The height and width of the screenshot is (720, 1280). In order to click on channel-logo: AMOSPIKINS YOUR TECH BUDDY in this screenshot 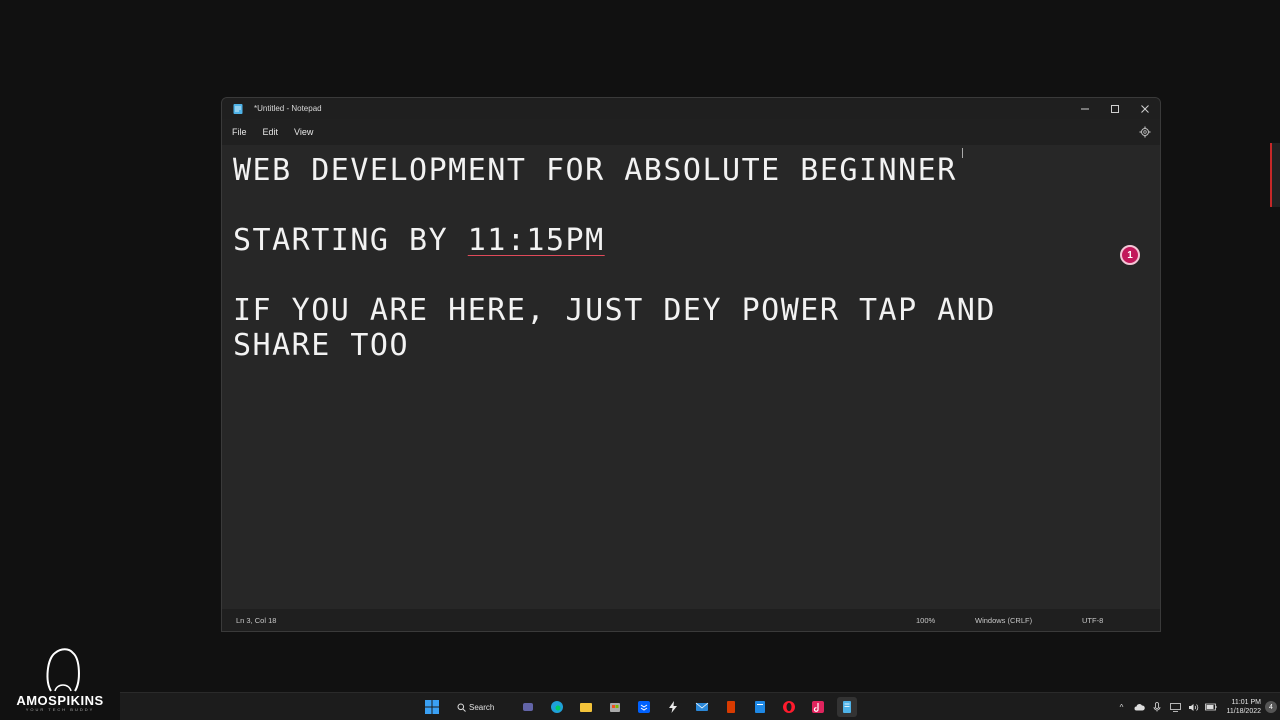, I will do `click(60, 680)`.